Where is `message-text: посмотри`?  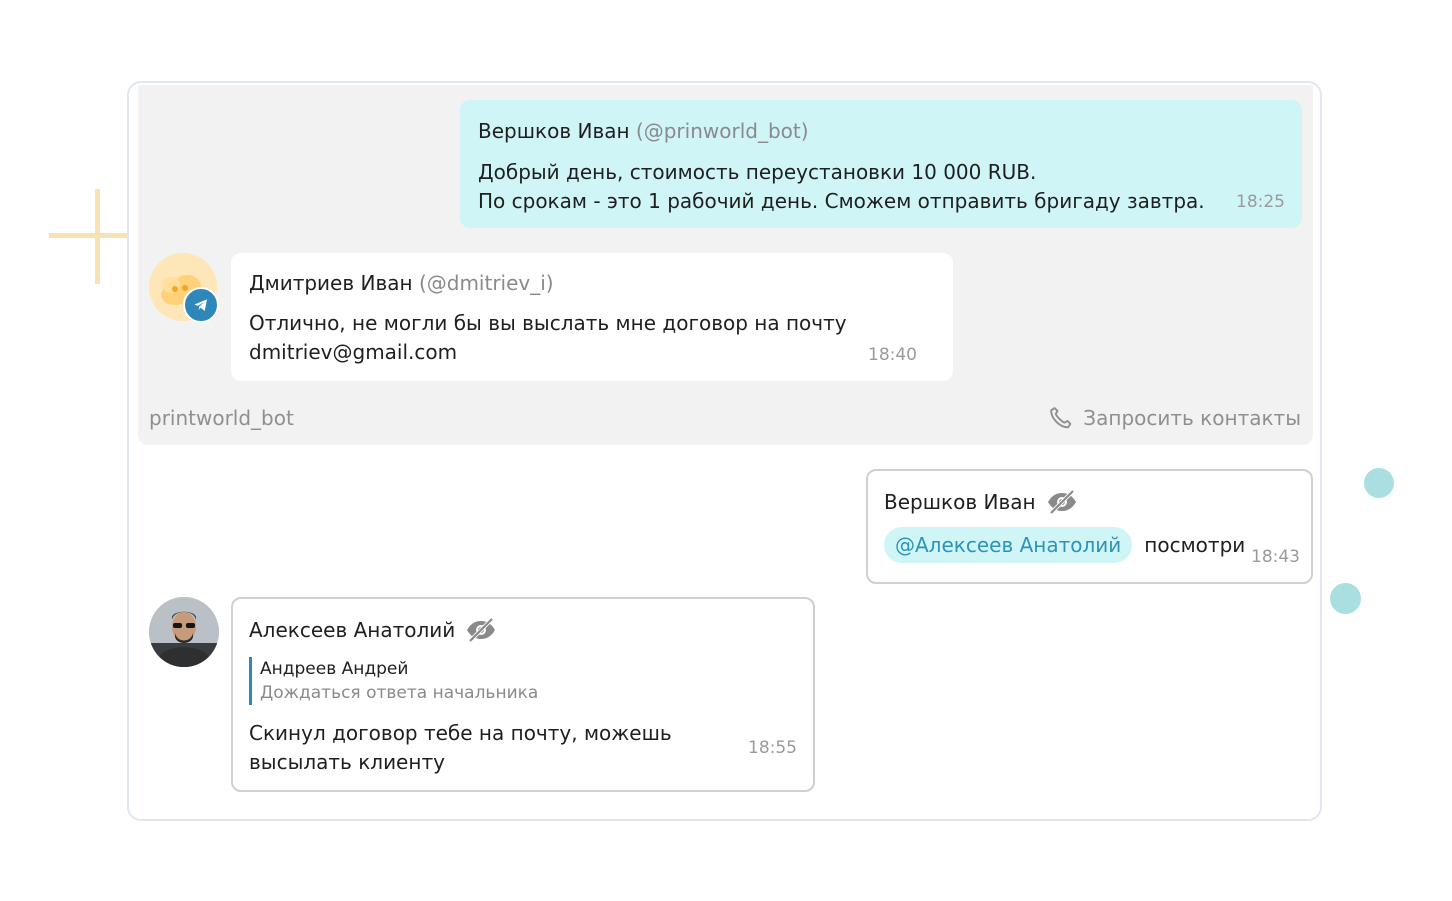 message-text: посмотри is located at coordinates (1195, 545).